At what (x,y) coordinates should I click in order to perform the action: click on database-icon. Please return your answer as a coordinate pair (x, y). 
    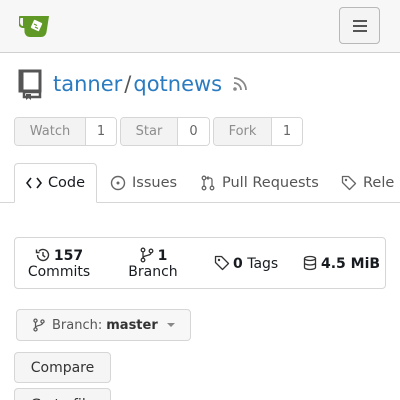
    Looking at the image, I should click on (310, 263).